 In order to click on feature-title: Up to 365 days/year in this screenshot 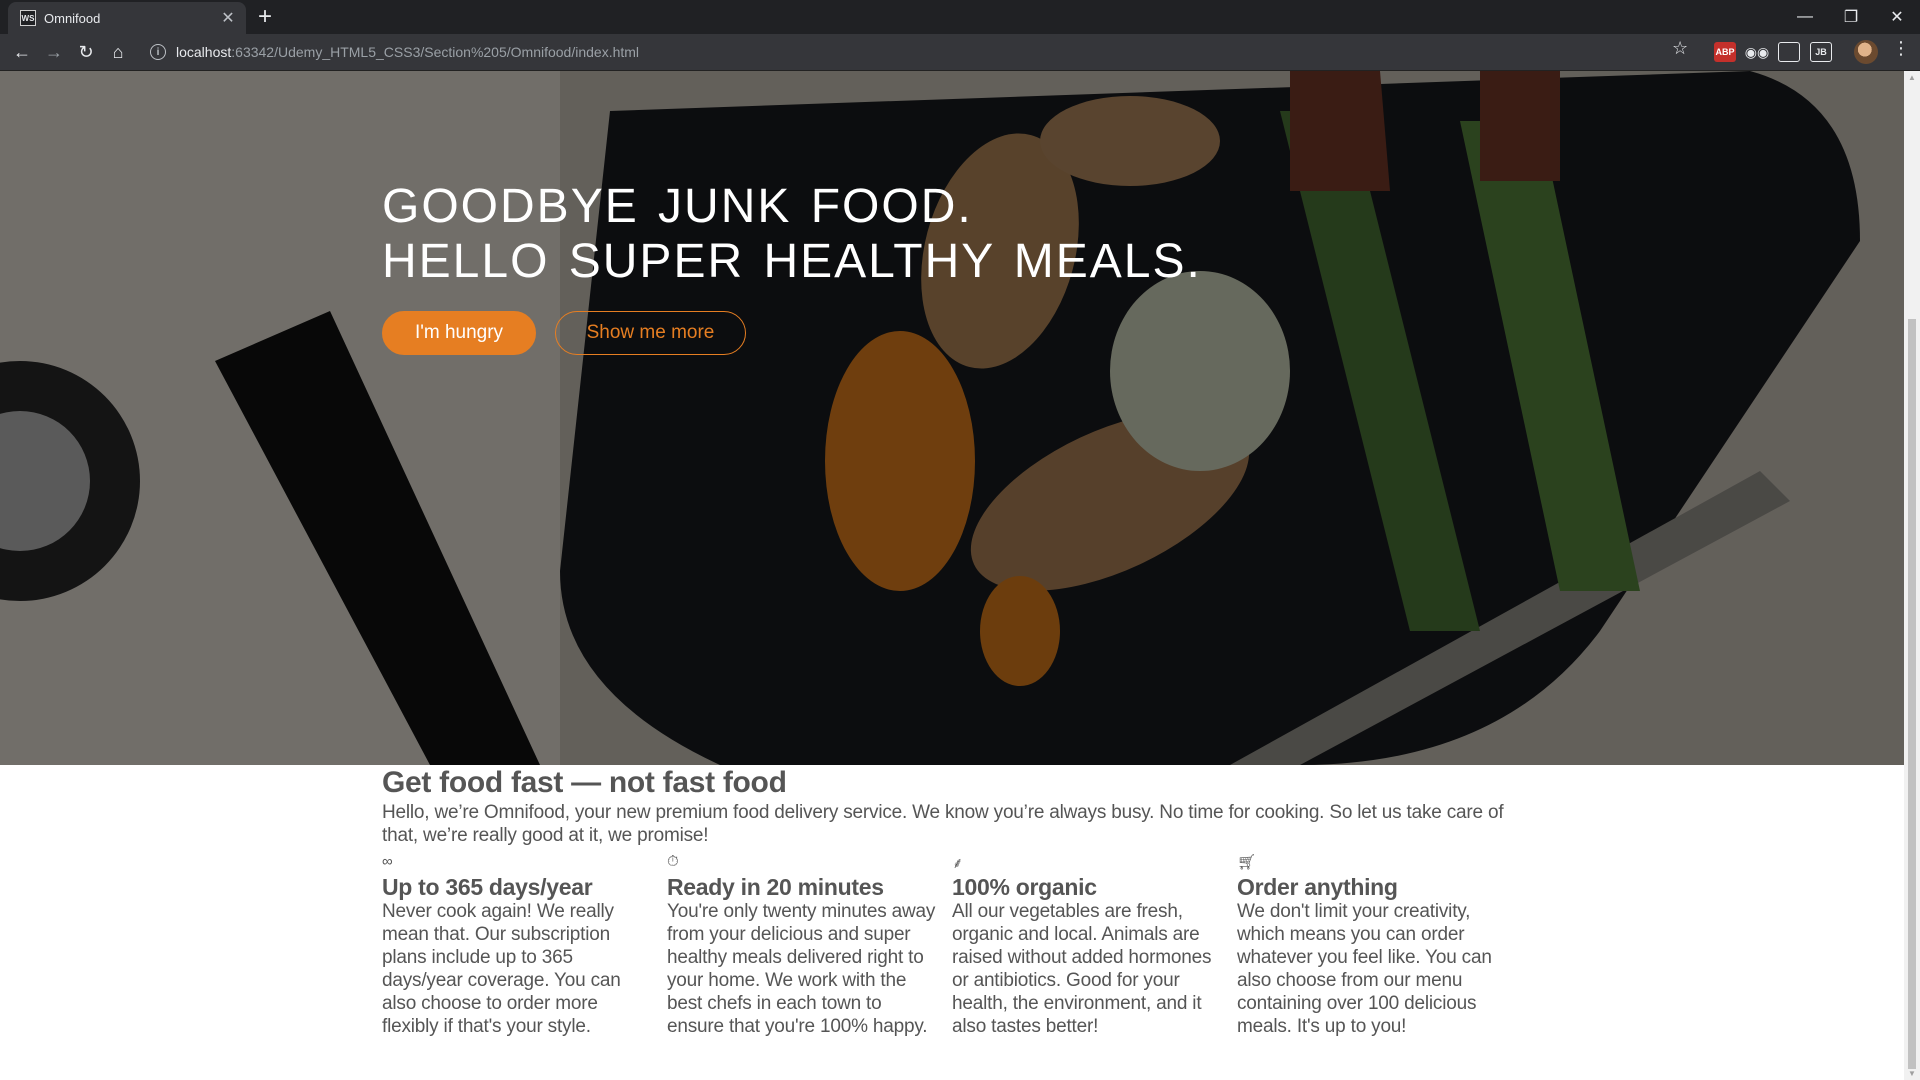, I will do `click(487, 887)`.